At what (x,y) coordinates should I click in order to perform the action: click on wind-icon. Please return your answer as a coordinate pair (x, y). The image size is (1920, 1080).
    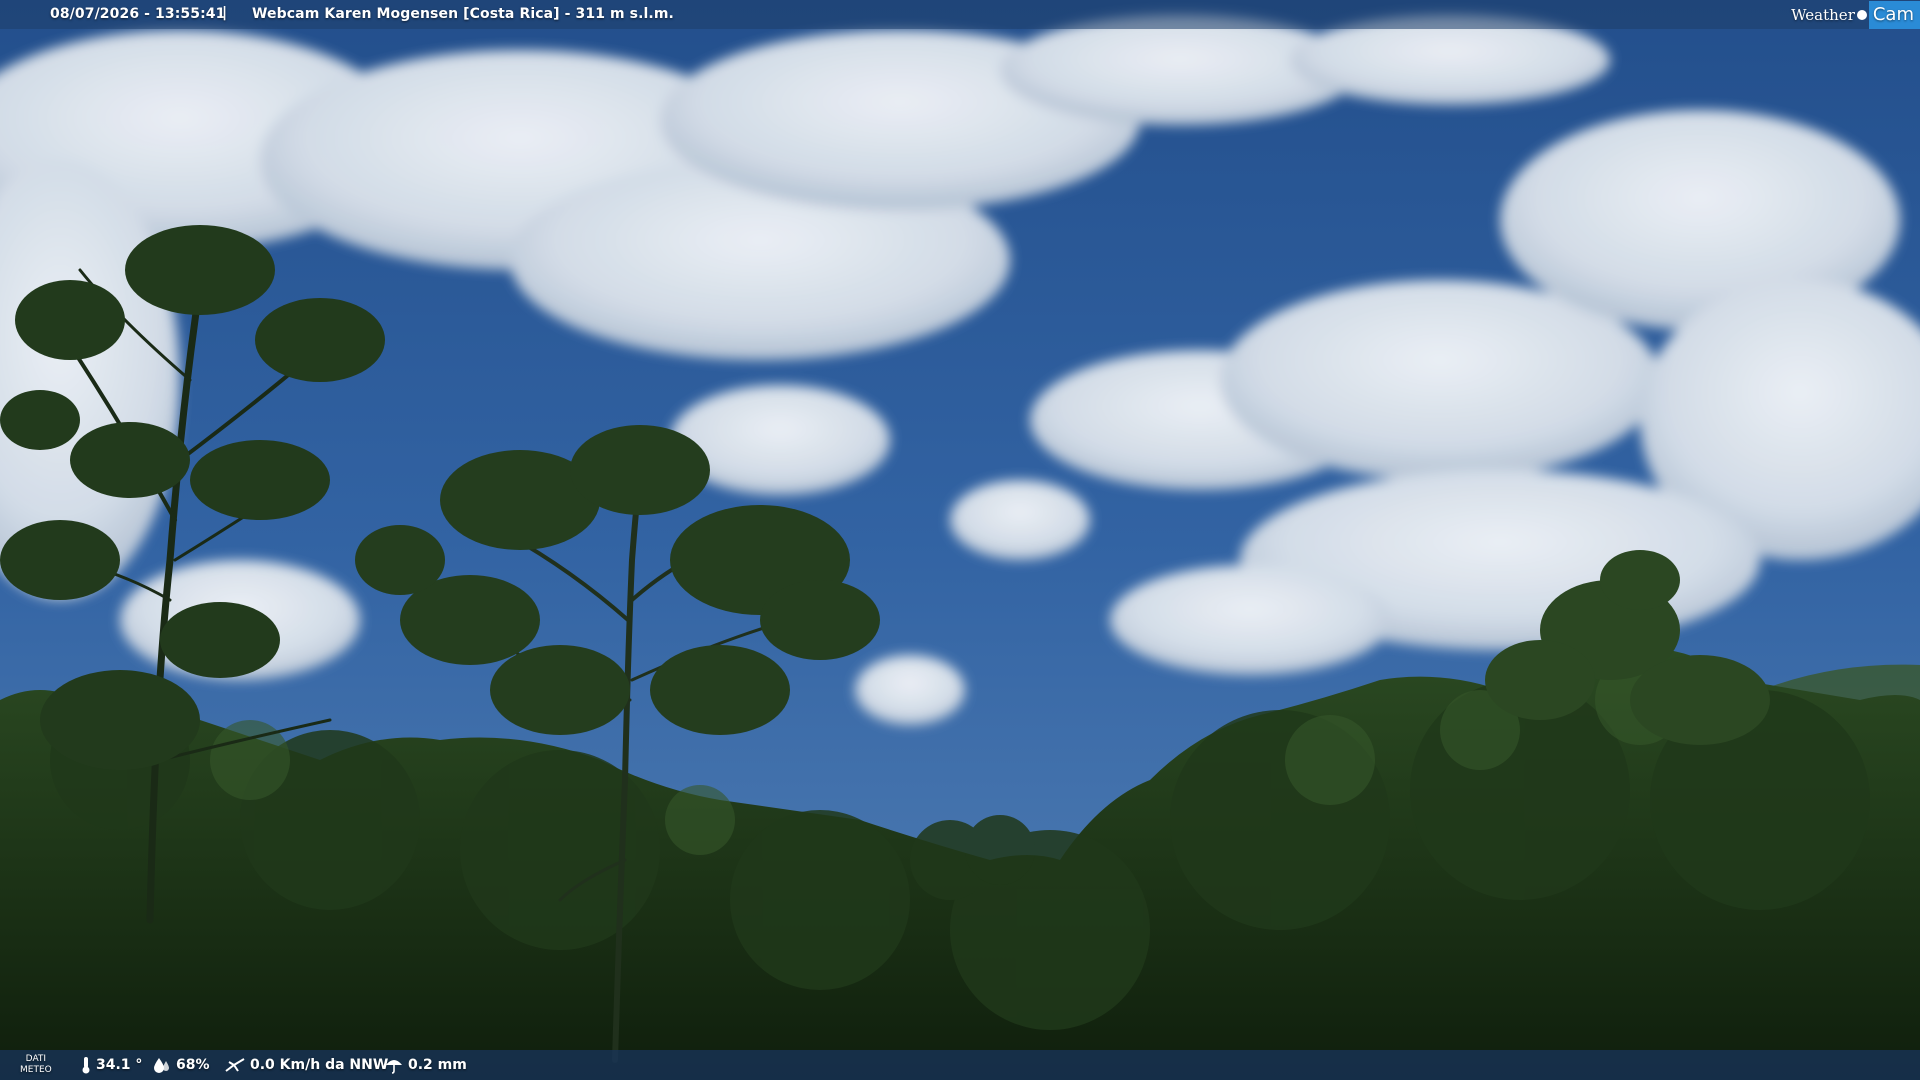
    Looking at the image, I should click on (235, 1065).